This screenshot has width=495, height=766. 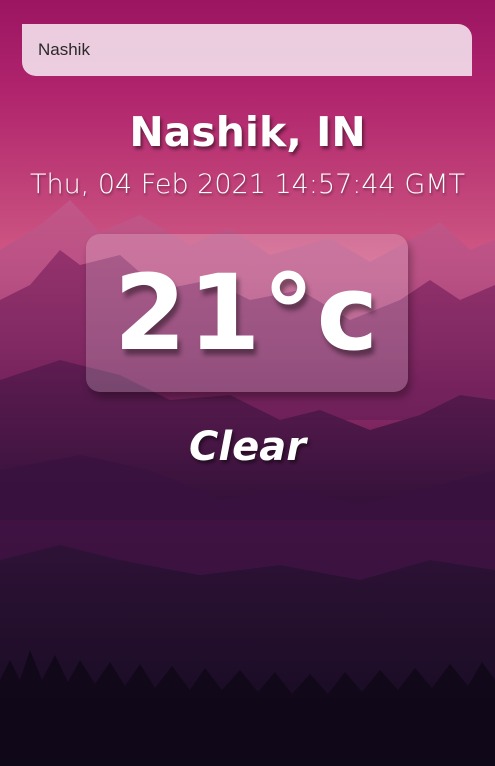 What do you see at coordinates (247, 447) in the screenshot?
I see `weather-condition: Clear` at bounding box center [247, 447].